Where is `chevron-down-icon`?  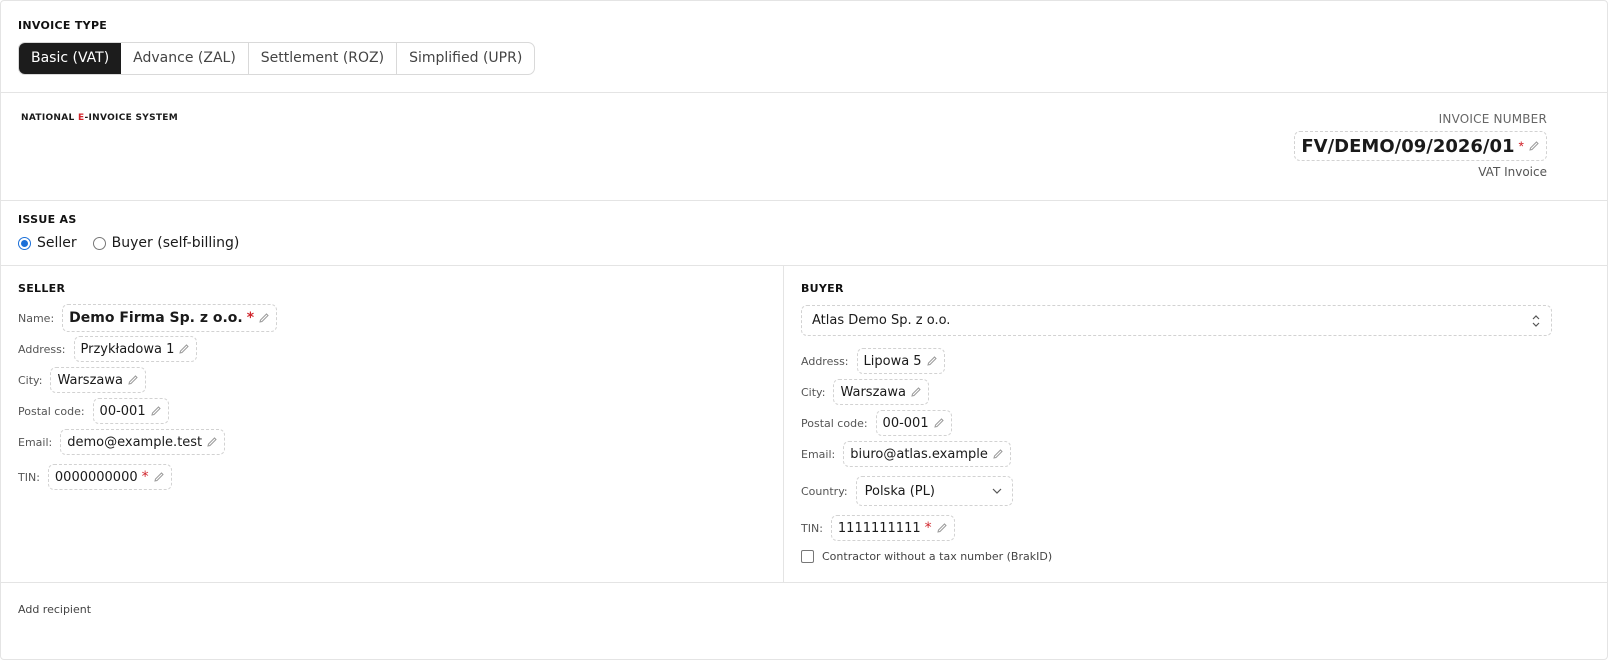 chevron-down-icon is located at coordinates (997, 491).